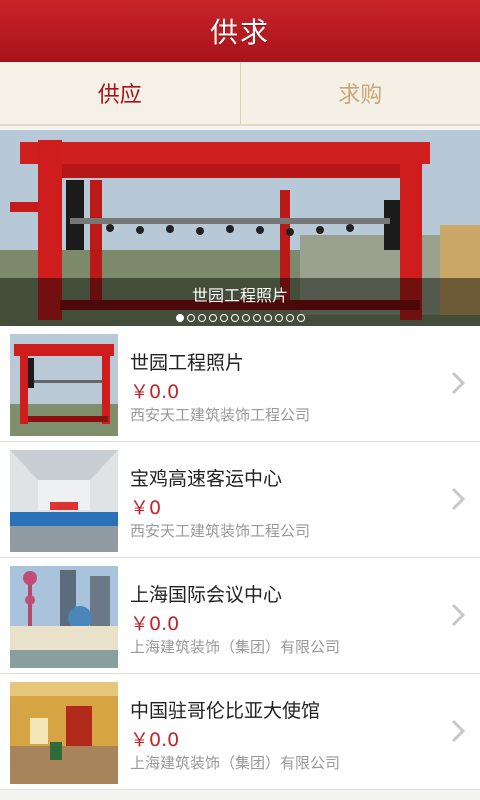 The height and width of the screenshot is (800, 480). I want to click on tab-supply: 供应, so click(120, 93).